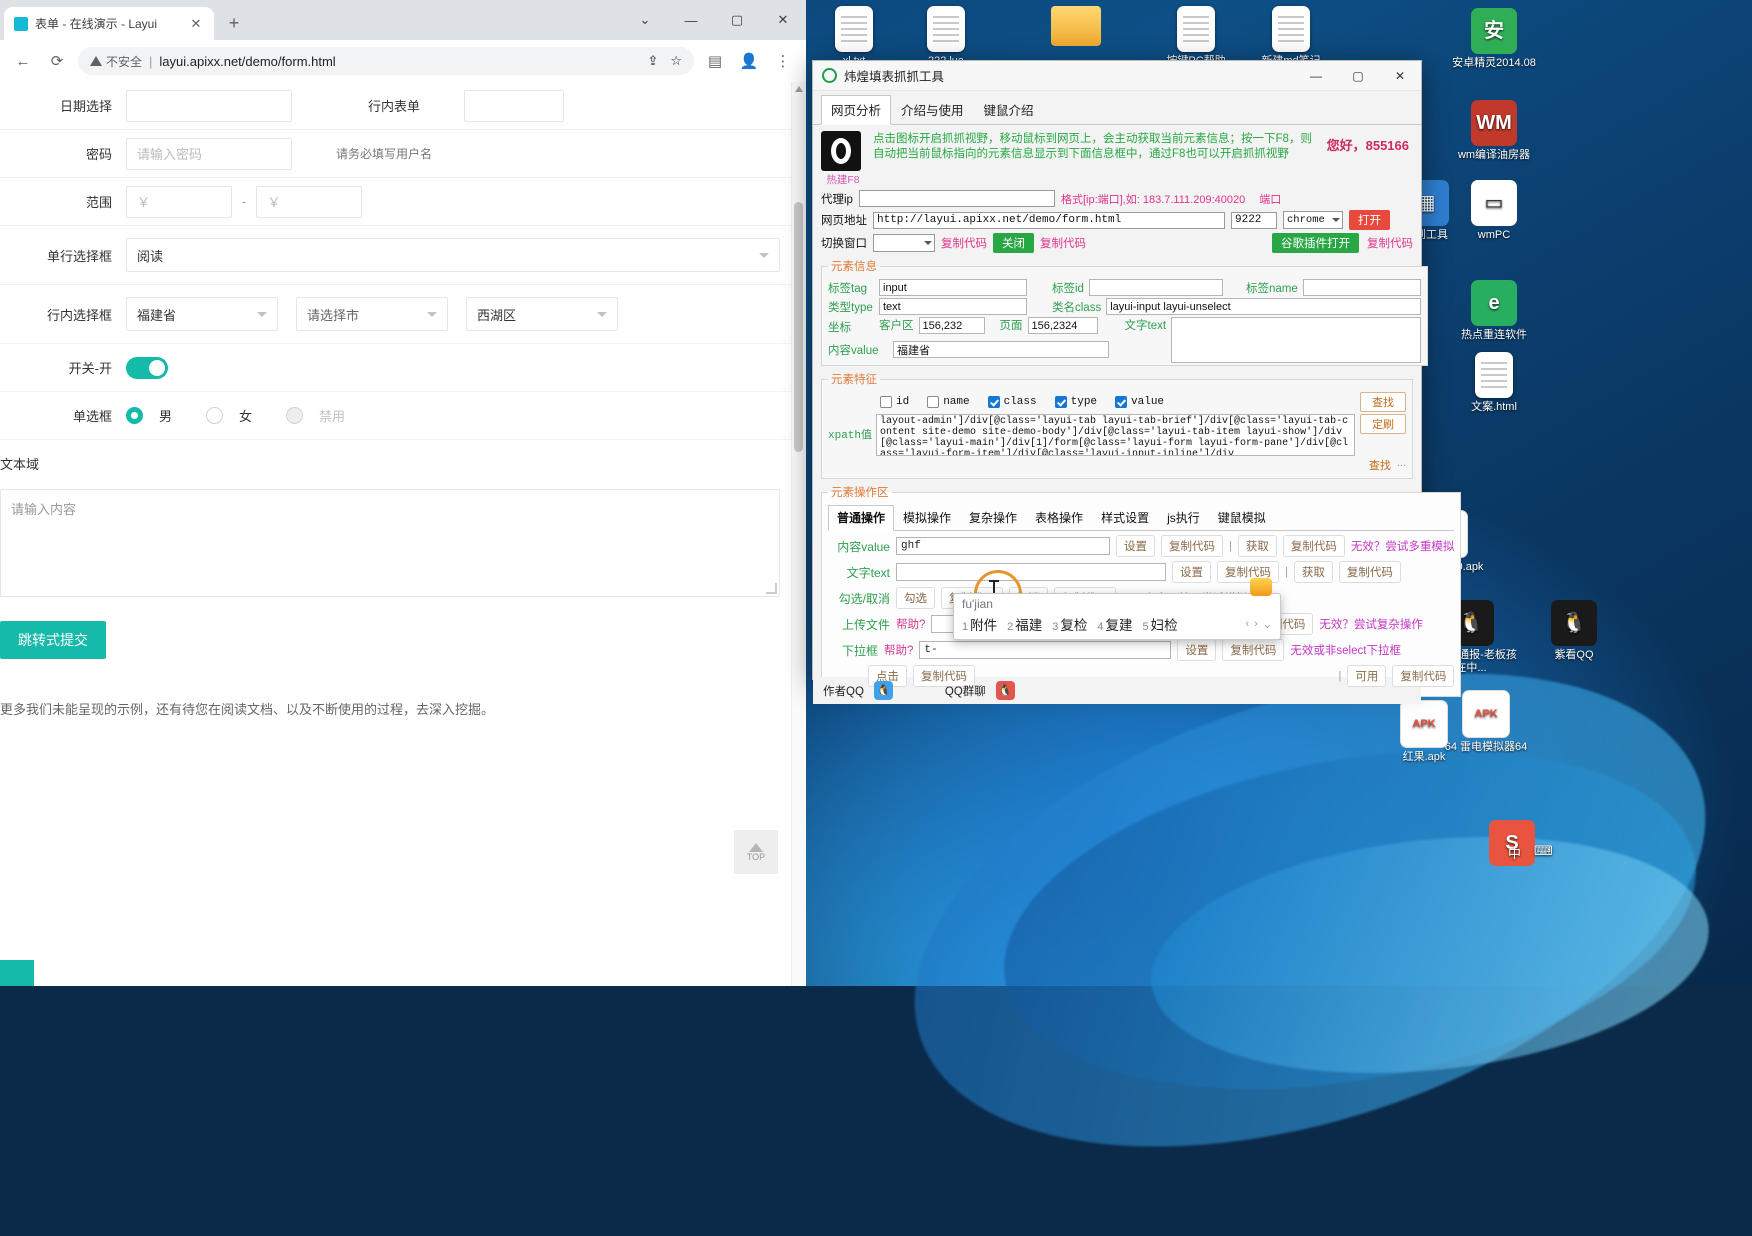 This screenshot has height=1236, width=1752. What do you see at coordinates (946, 37) in the screenshot?
I see `desktop-icon-lua222: 222.lua` at bounding box center [946, 37].